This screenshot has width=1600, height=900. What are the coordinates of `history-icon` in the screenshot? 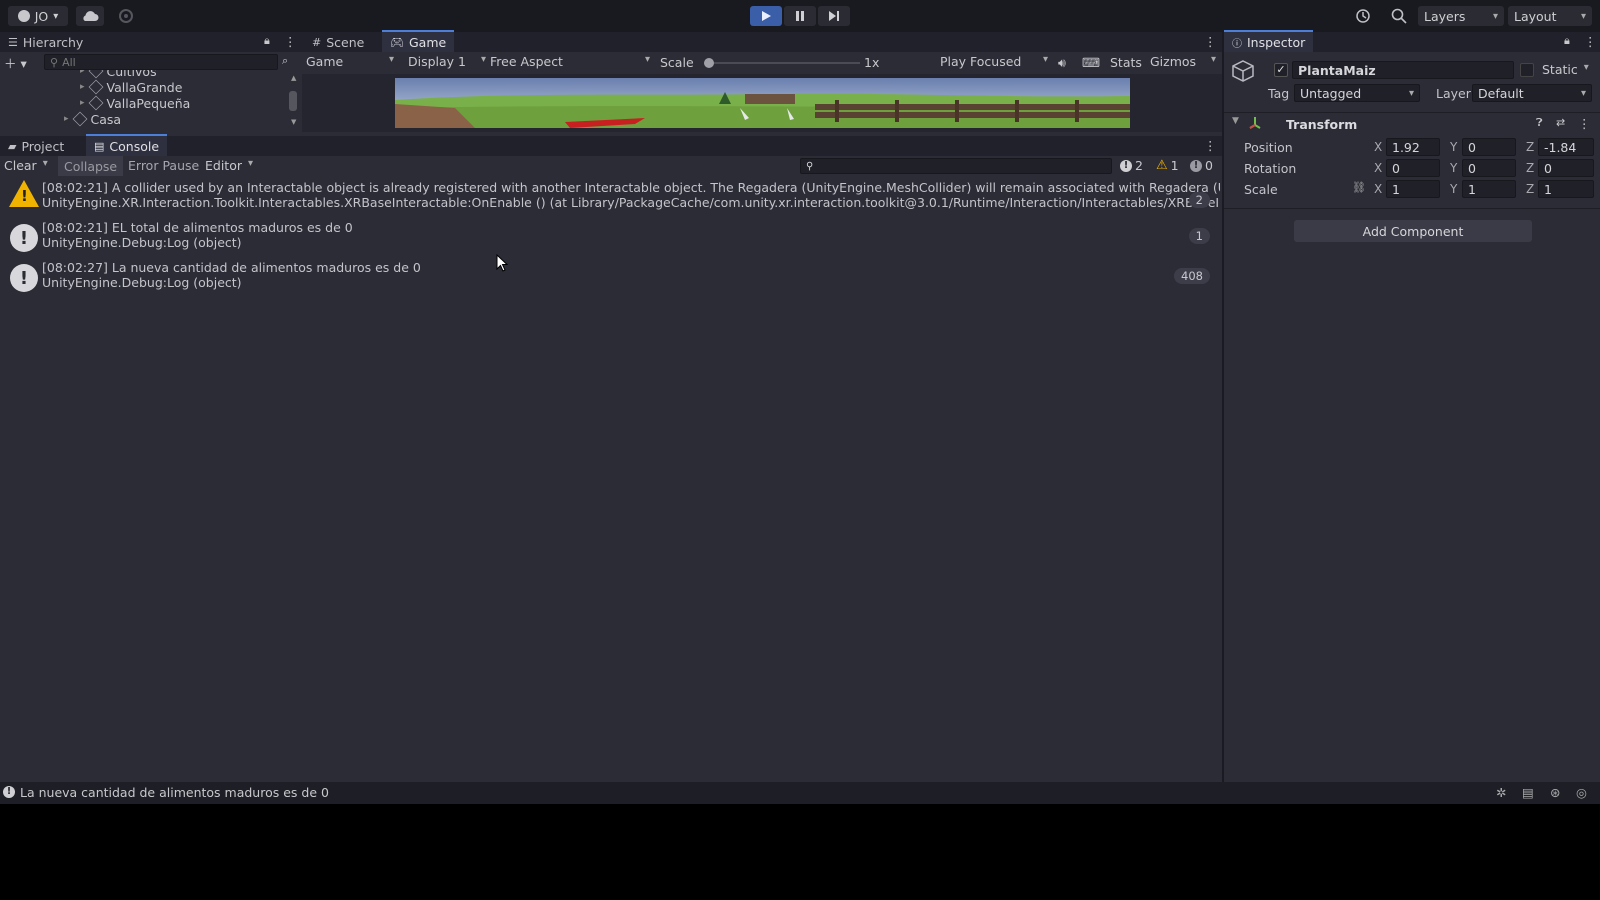 It's located at (1363, 16).